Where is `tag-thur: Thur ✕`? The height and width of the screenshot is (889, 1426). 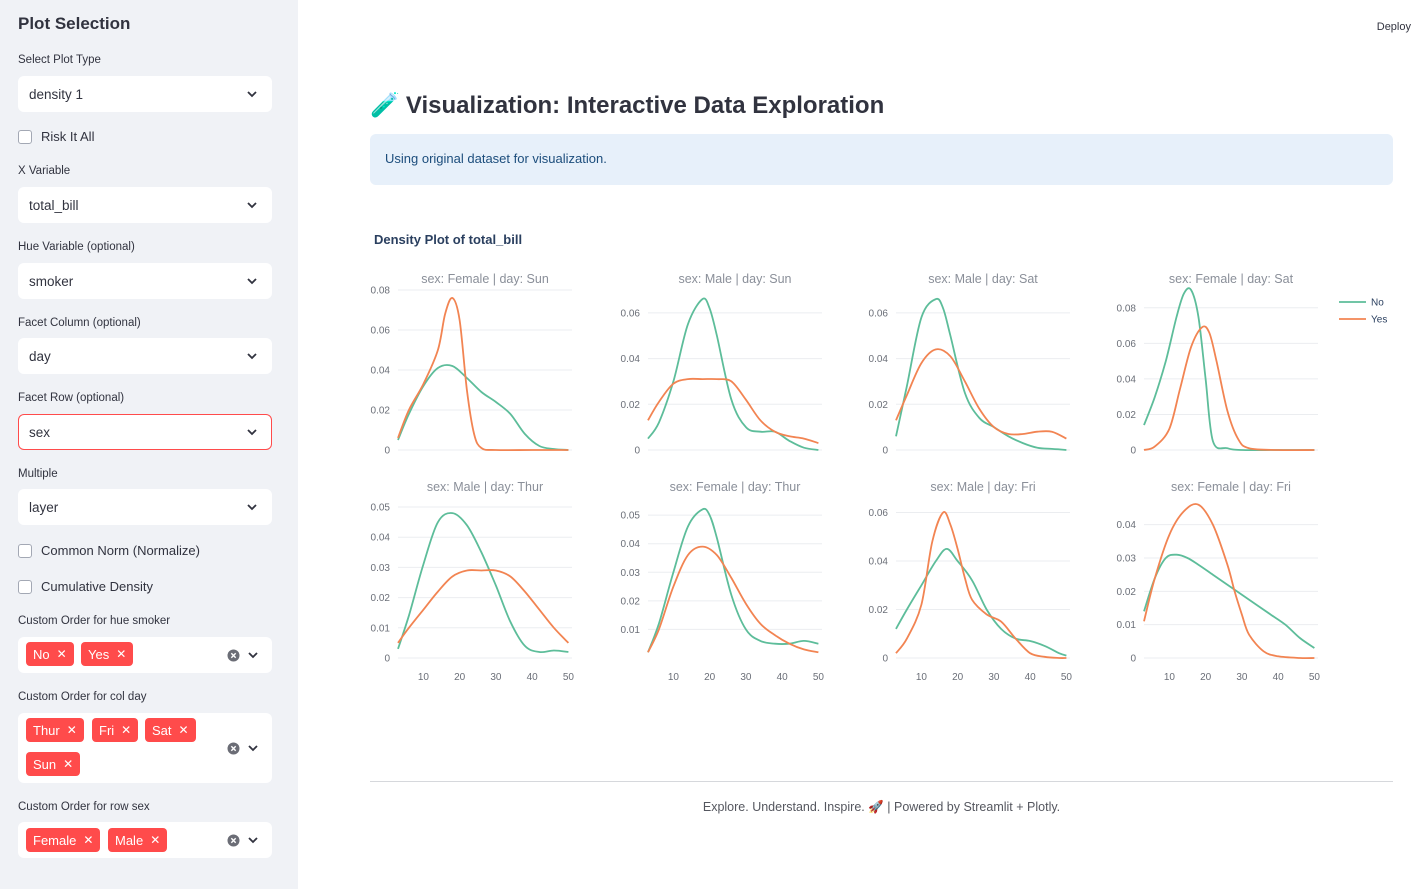
tag-thur: Thur ✕ is located at coordinates (55, 730).